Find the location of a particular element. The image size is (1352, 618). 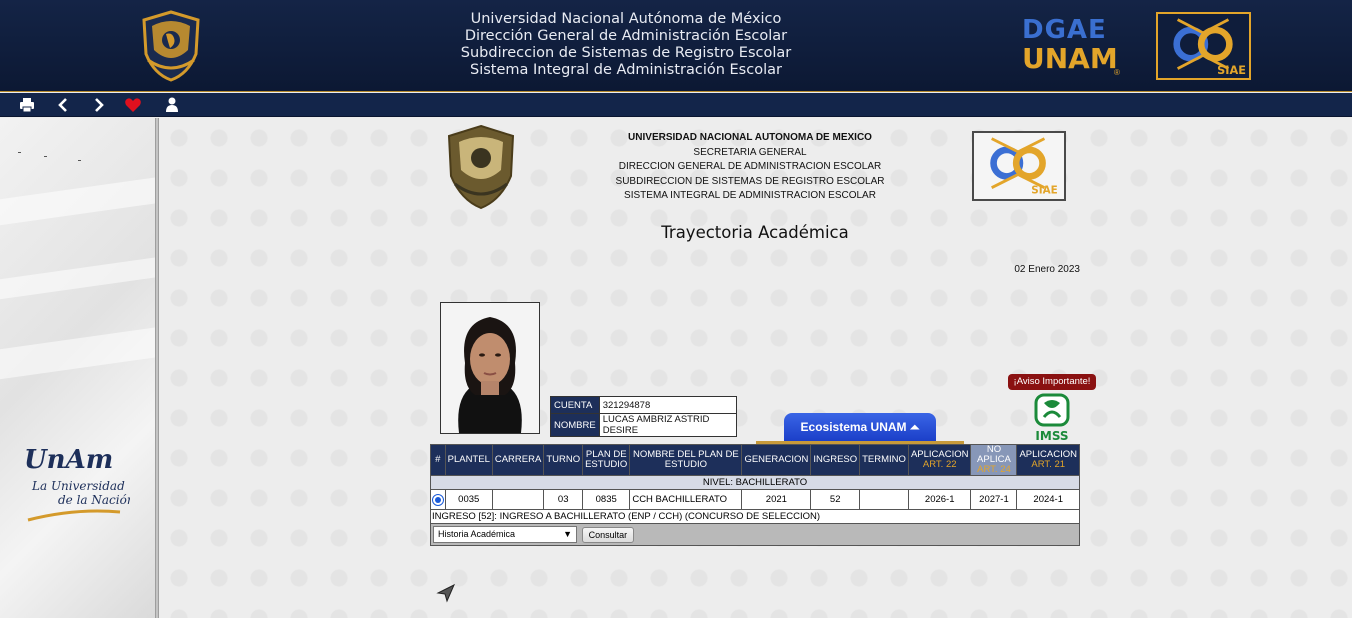

row-select-cell is located at coordinates (438, 499).